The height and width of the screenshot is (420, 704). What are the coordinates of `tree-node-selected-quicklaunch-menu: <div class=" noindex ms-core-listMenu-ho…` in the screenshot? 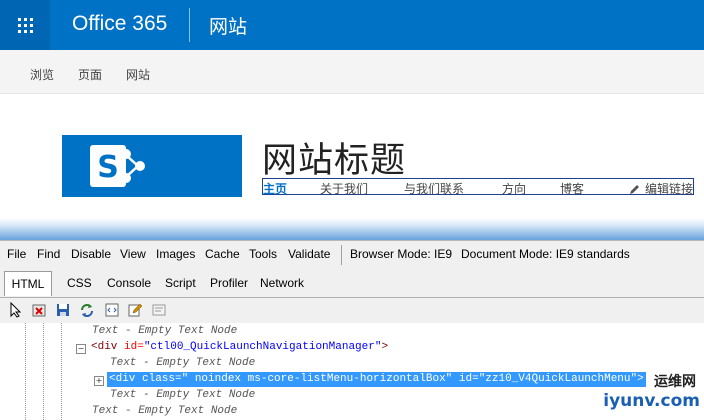 It's located at (376, 379).